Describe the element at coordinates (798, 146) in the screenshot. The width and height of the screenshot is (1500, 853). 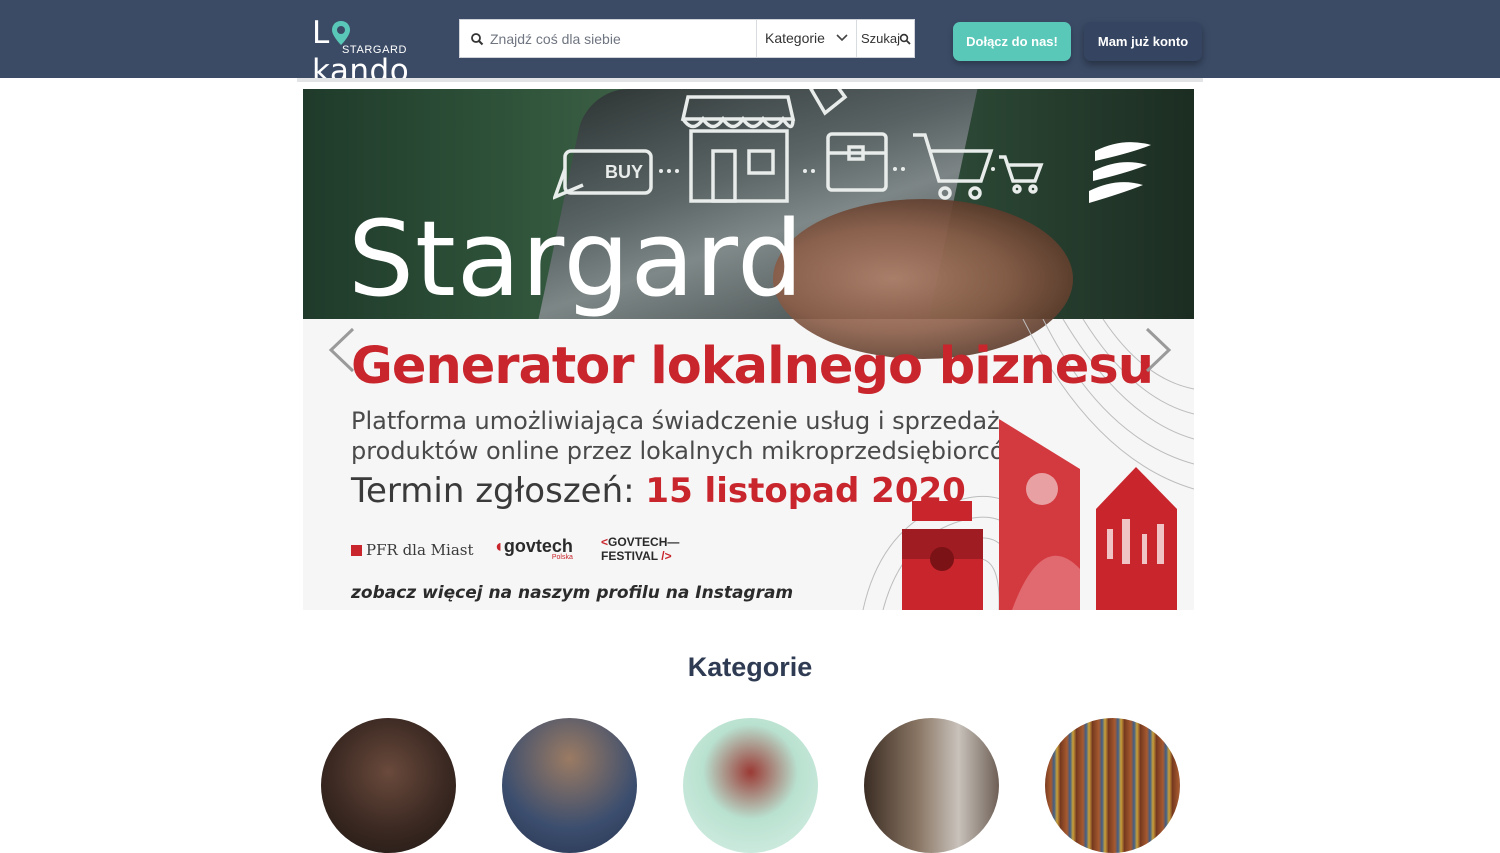
I see `ecommerce-icons: BUY` at that location.